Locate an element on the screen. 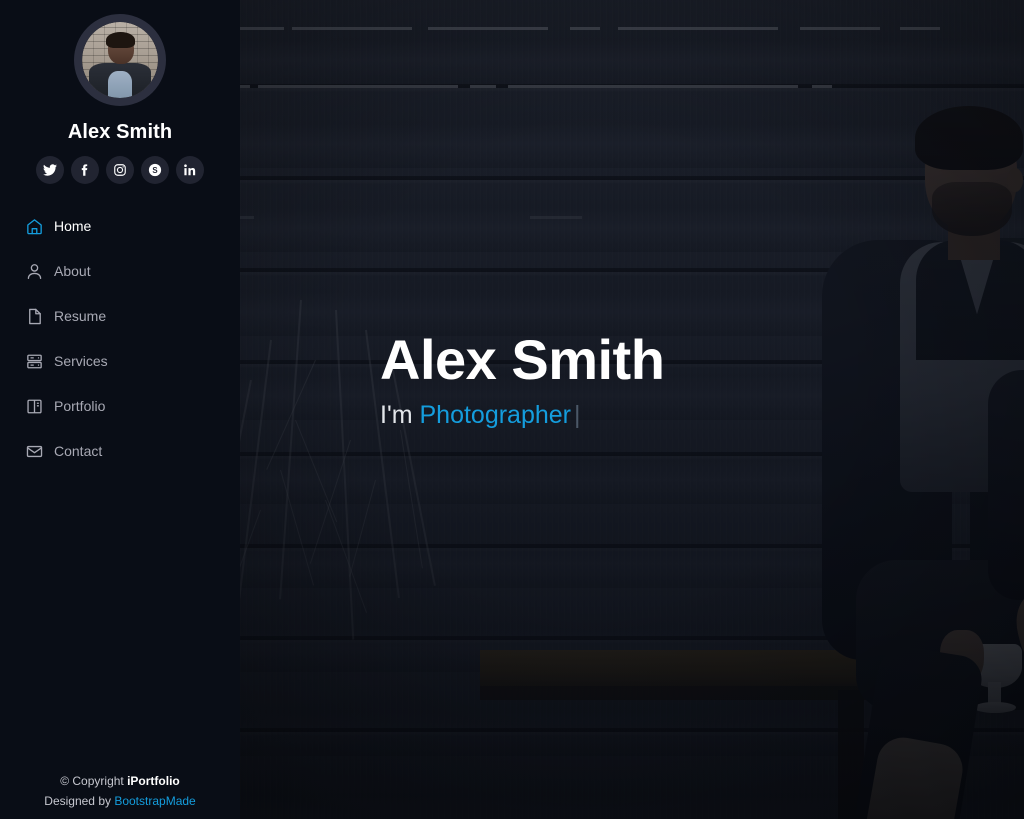 This screenshot has height=819, width=1024. social-link-skype: S is located at coordinates (155, 170).